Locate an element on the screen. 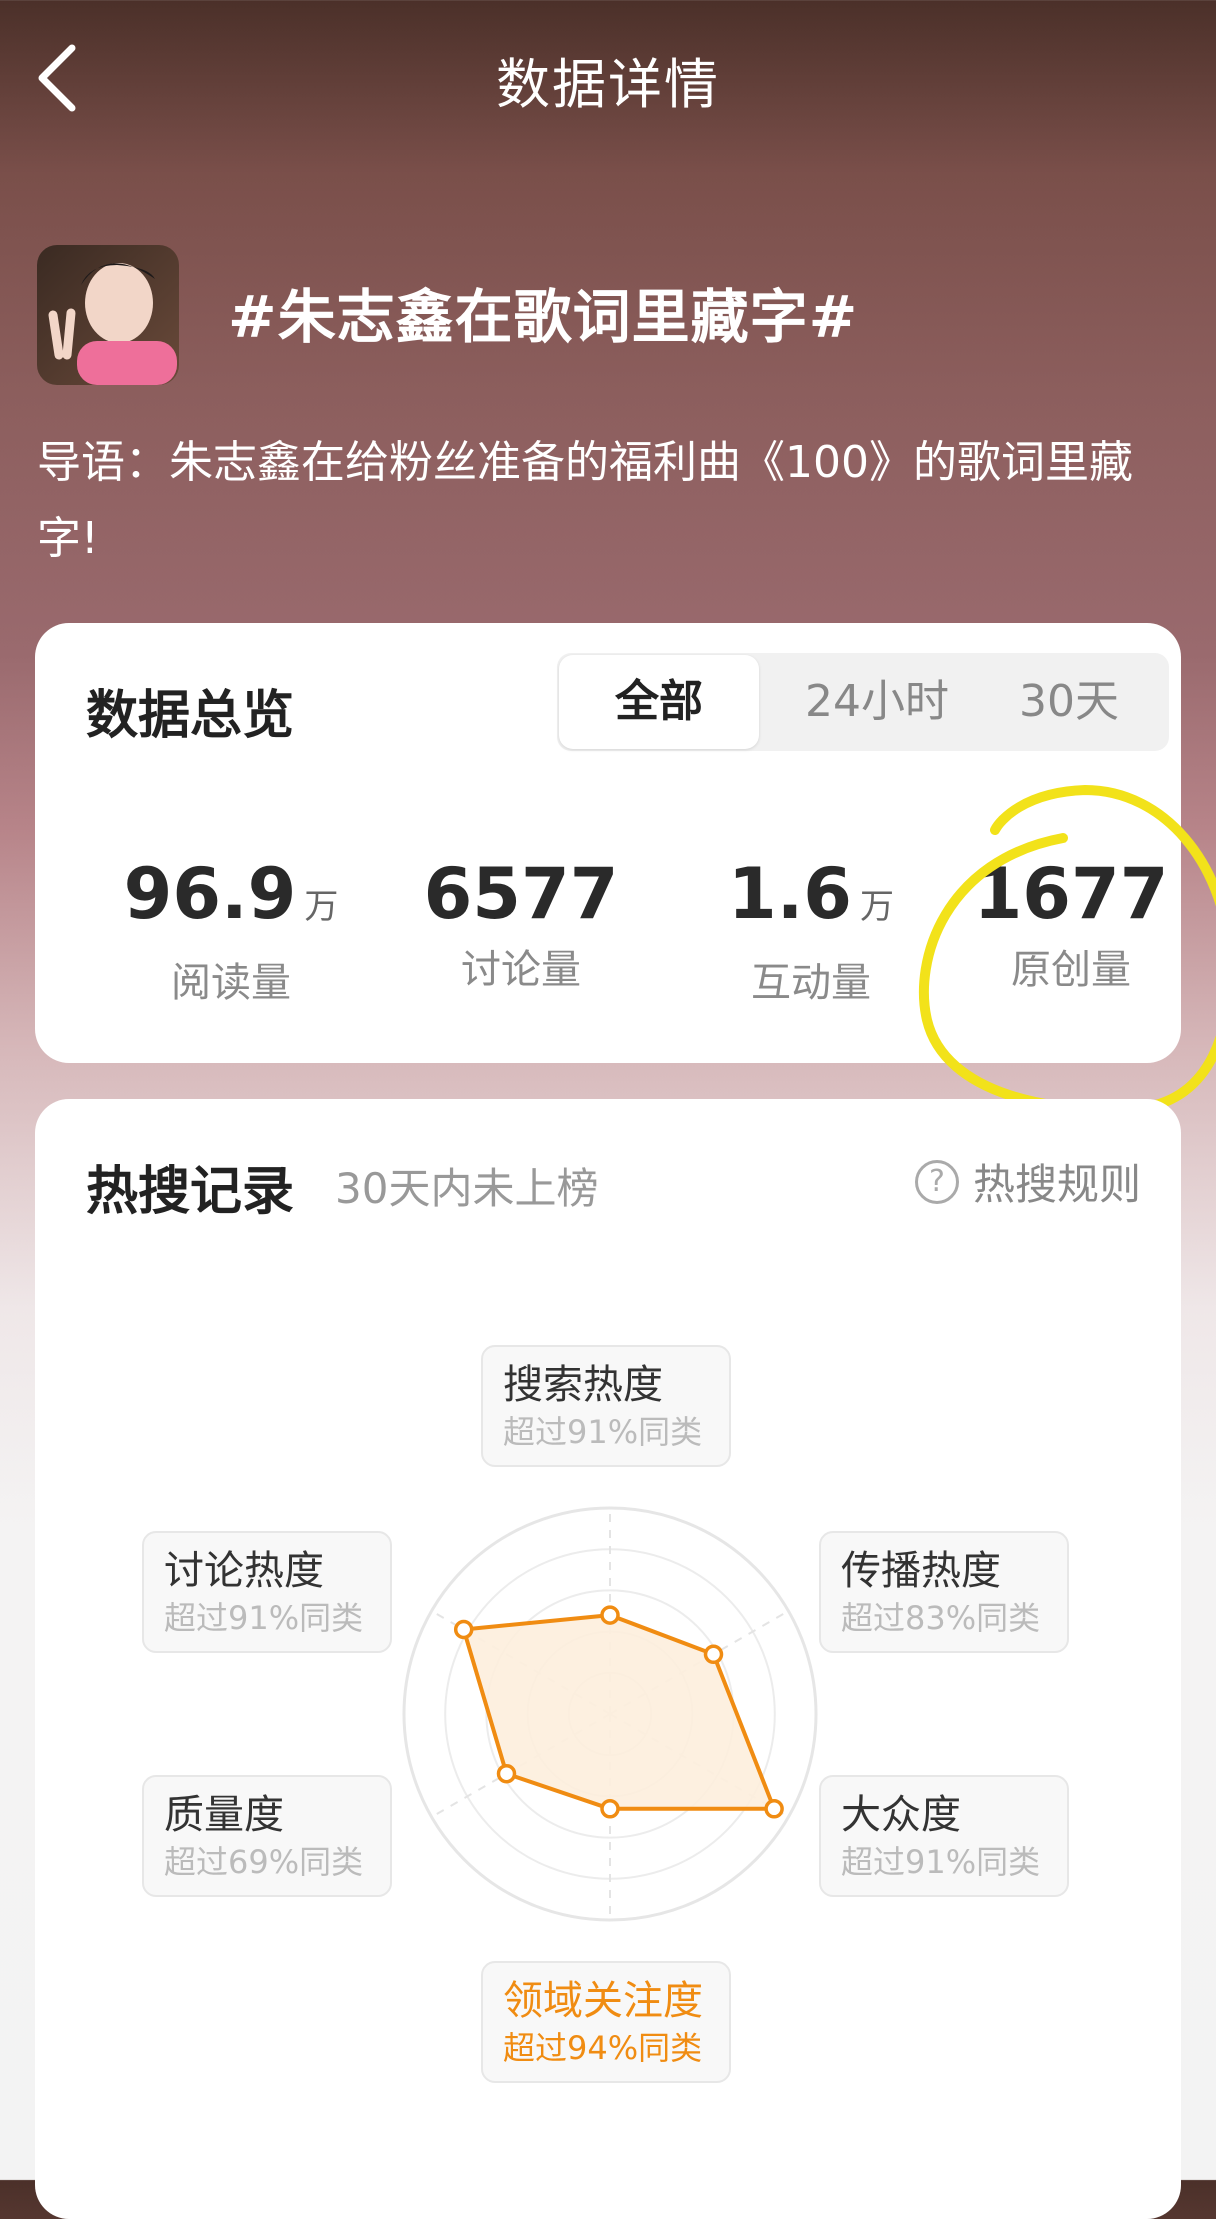  hot-search-rules-link: ? 热搜规则 is located at coordinates (1027, 1181).